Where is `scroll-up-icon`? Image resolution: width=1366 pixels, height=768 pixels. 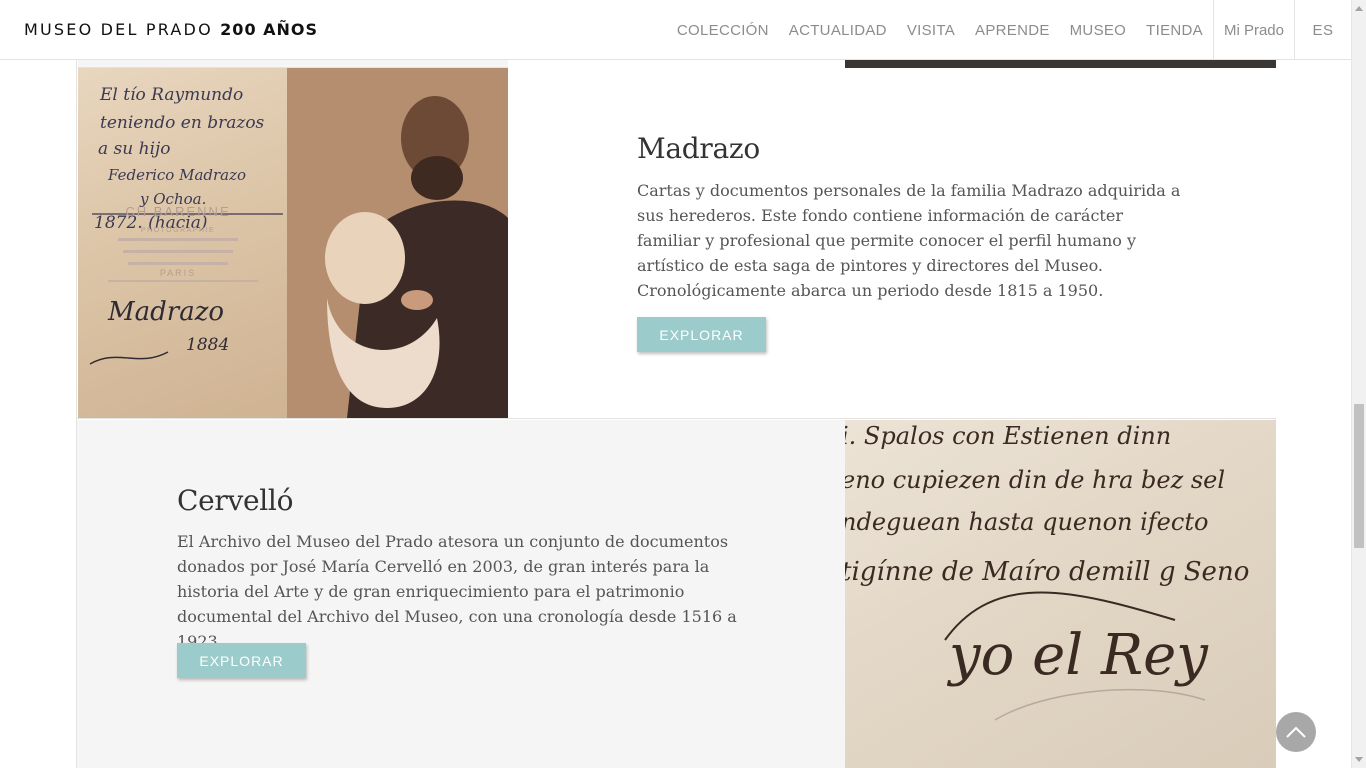 scroll-up-icon is located at coordinates (1359, 8).